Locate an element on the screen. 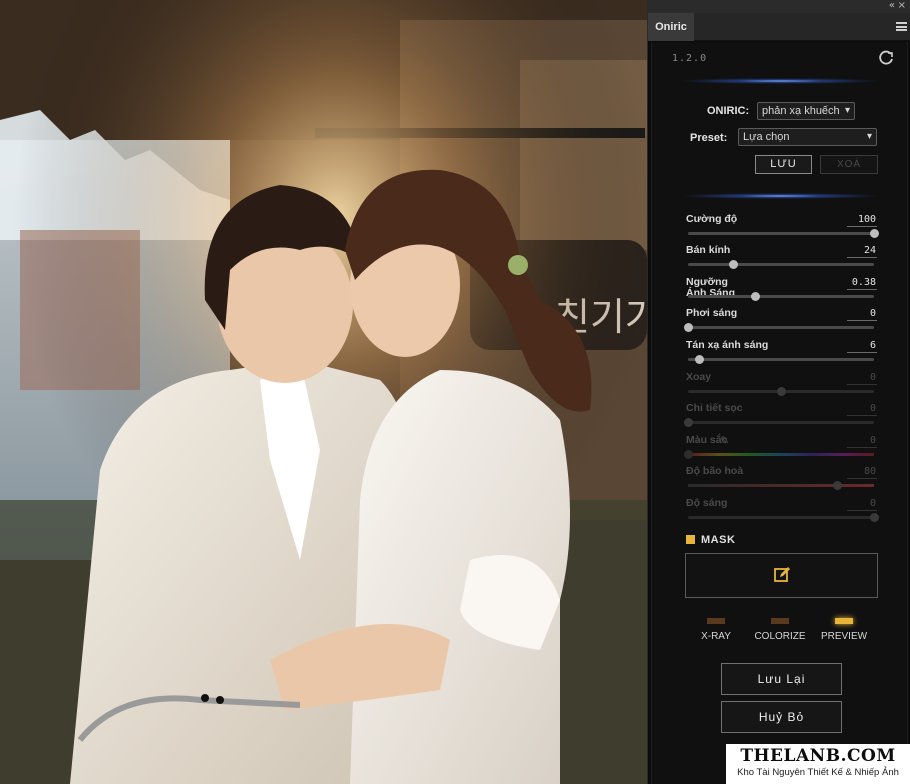 The image size is (910, 784). slider-value-field: 24 is located at coordinates (862, 251).